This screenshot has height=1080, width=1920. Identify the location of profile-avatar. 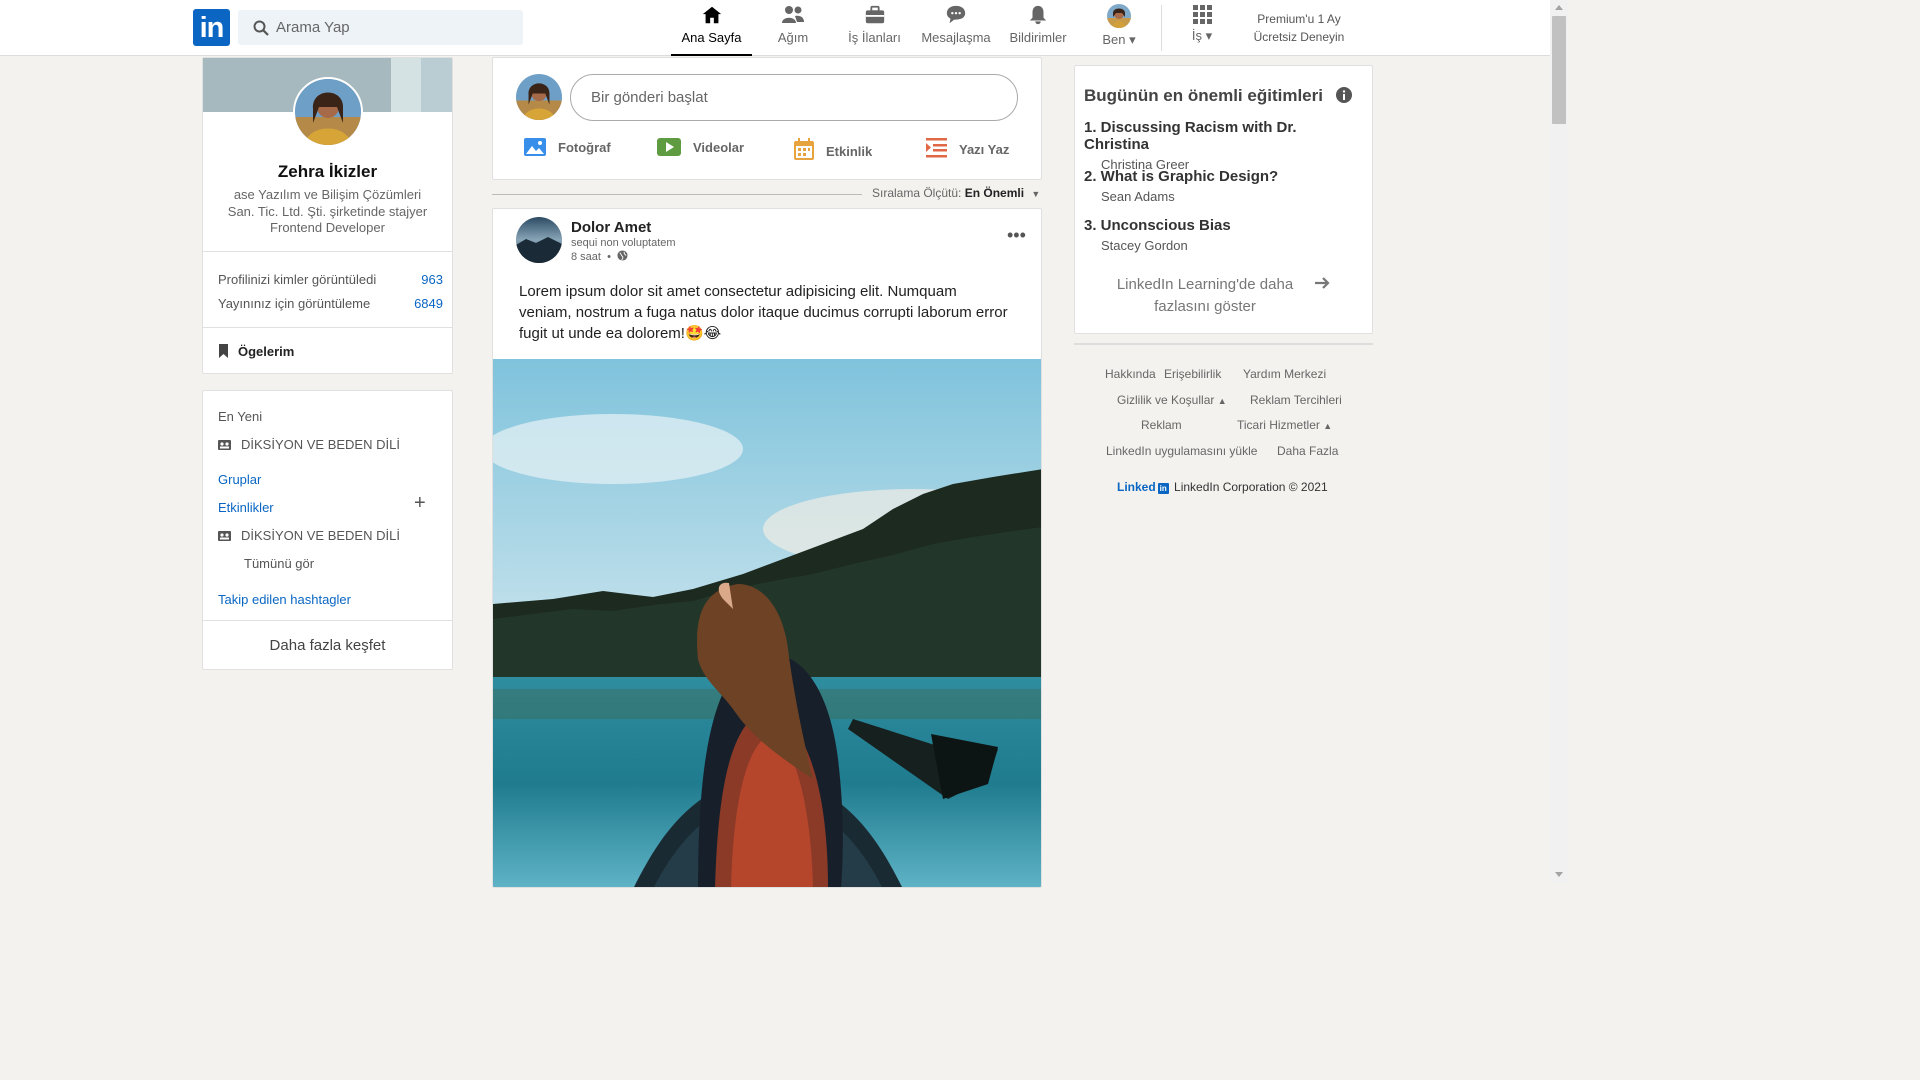
(328, 112).